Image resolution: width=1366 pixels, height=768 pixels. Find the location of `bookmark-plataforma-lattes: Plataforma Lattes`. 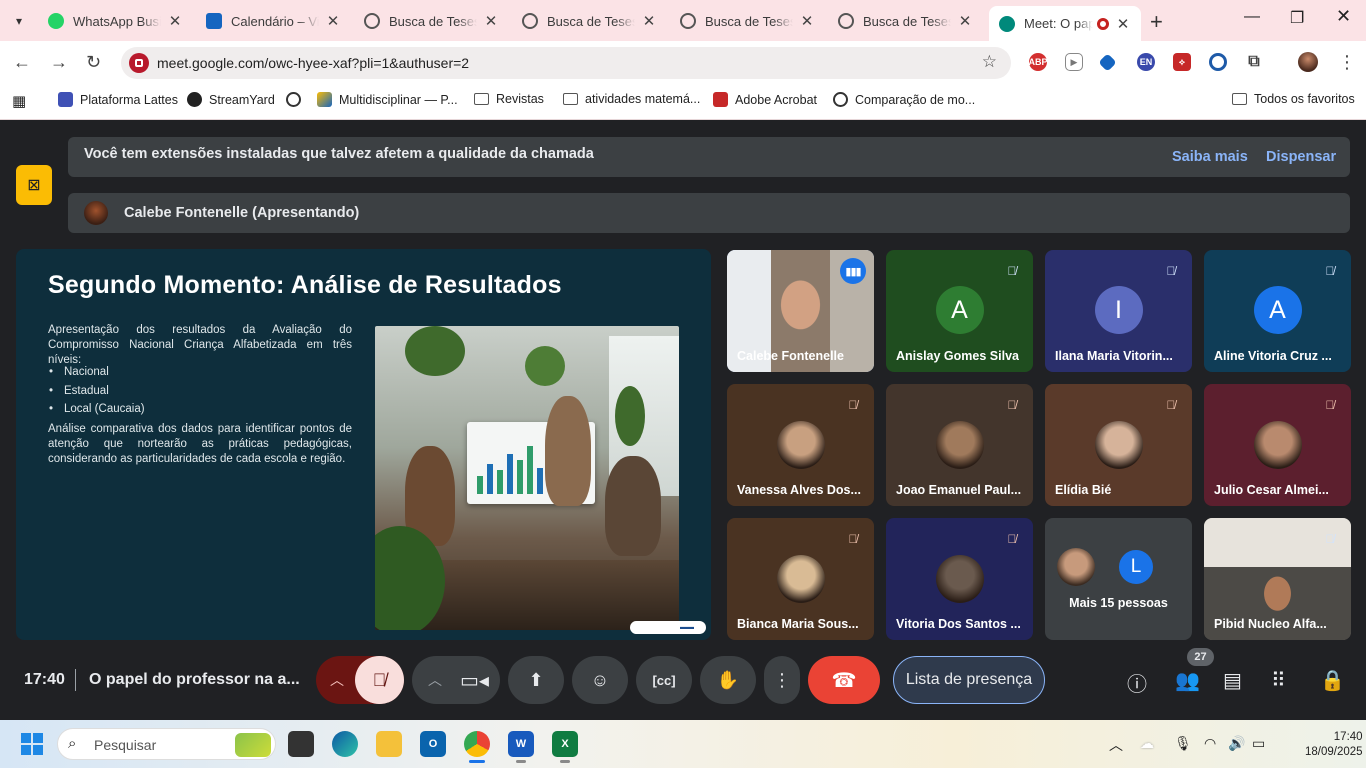

bookmark-plataforma-lattes: Plataforma Lattes is located at coordinates (118, 99).